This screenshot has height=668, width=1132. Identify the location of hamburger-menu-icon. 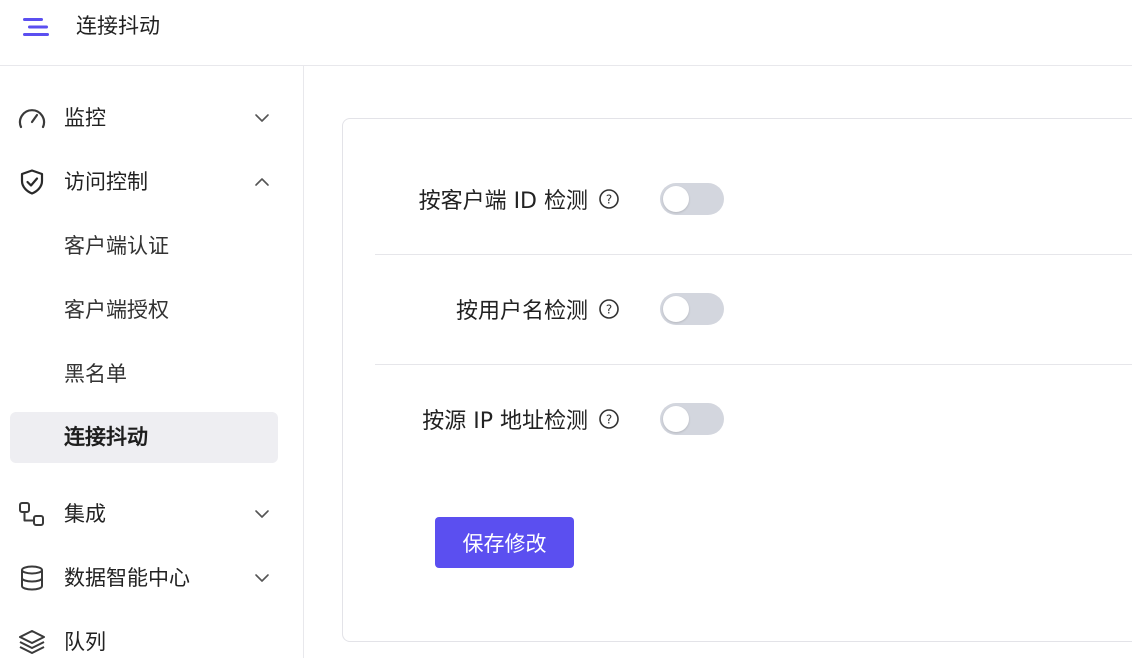
(36, 27).